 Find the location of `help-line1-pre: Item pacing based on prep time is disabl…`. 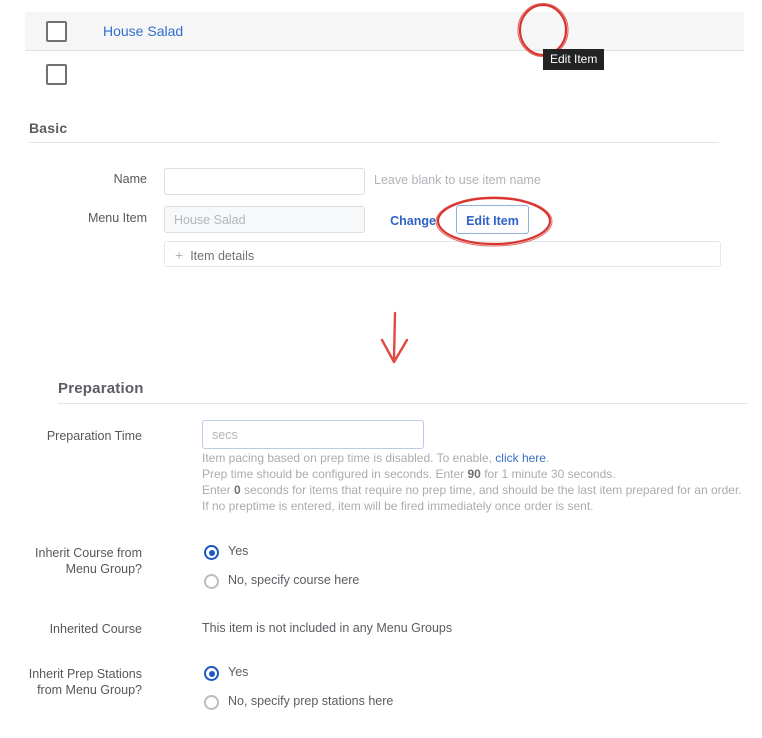

help-line1-pre: Item pacing based on prep time is disabl… is located at coordinates (349, 458).